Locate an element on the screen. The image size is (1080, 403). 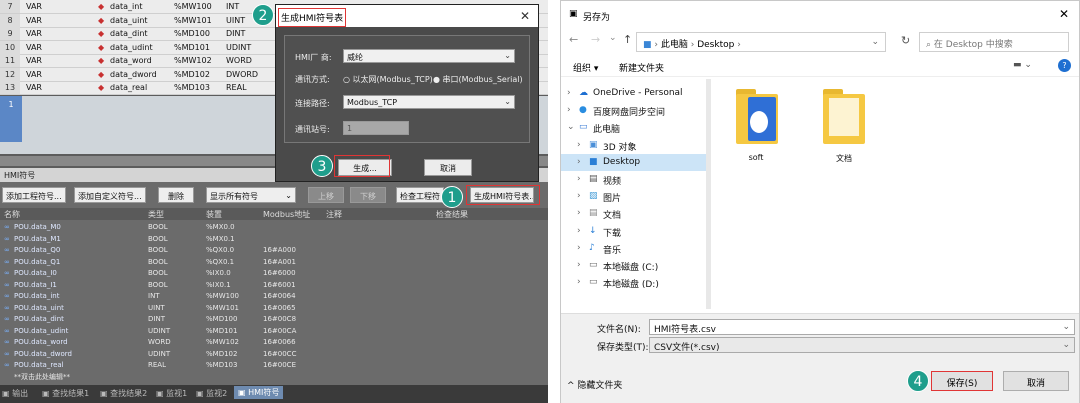
symbol-type: REAL is located at coordinates (157, 365).